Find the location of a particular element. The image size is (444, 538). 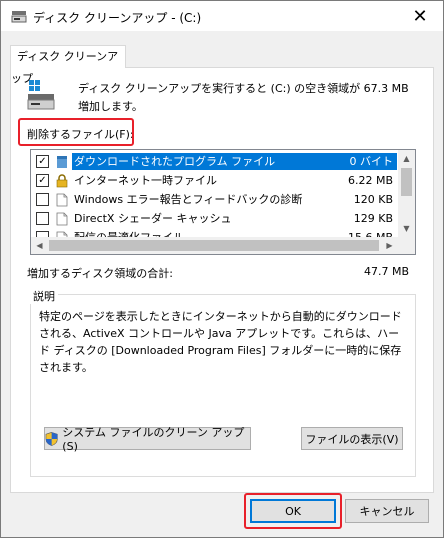

file-list-item: ✓ ダウンロードされたプログラム ファイル 0 バイト is located at coordinates (214, 161).